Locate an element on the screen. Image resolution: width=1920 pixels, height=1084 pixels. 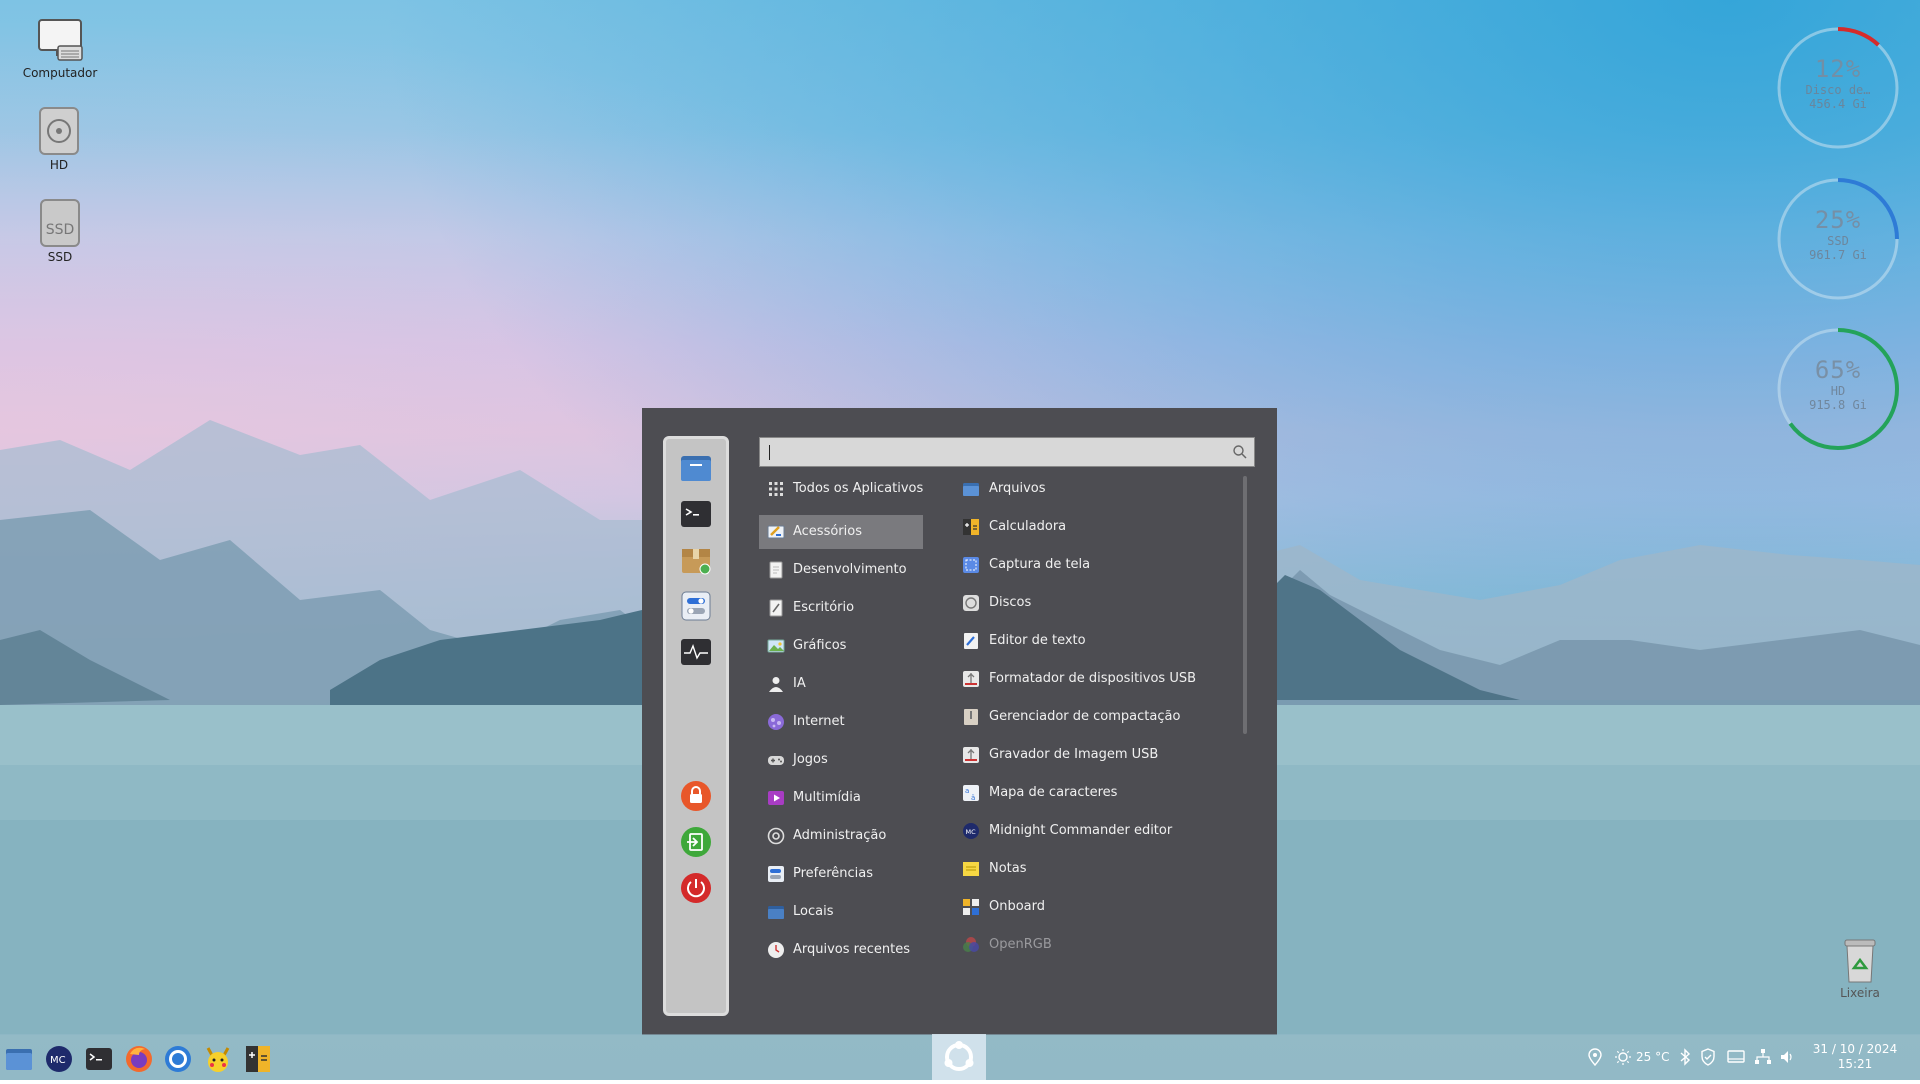
clock: 31 / 10 / 2024 15:21 is located at coordinates (1855, 1057).